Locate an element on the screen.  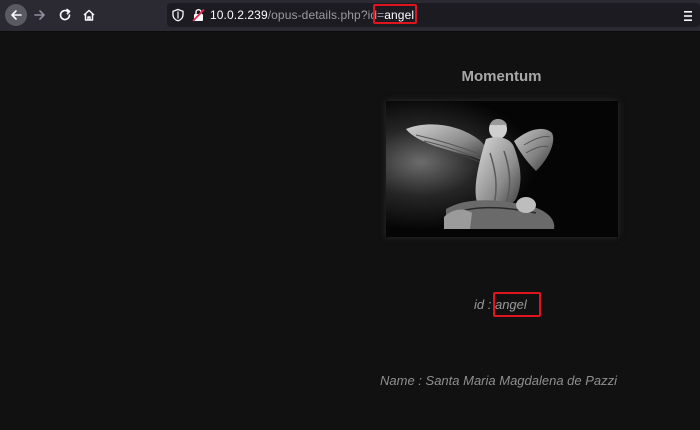
address-bar: 10.0.2.239/opus-details.php?id=angel is located at coordinates (433, 15).